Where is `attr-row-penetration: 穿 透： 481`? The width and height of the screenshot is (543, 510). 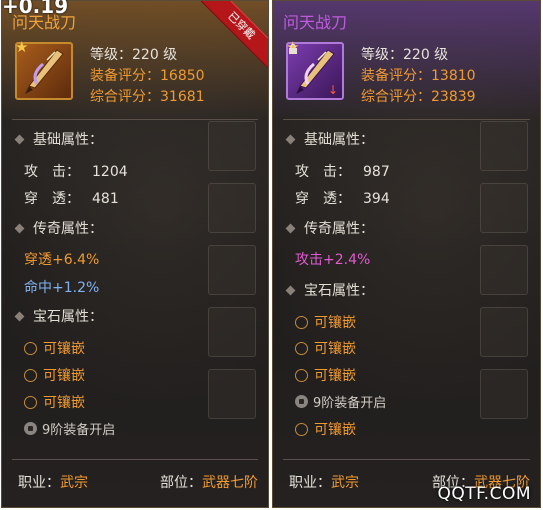
attr-row-penetration: 穿 透： 481 is located at coordinates (71, 198).